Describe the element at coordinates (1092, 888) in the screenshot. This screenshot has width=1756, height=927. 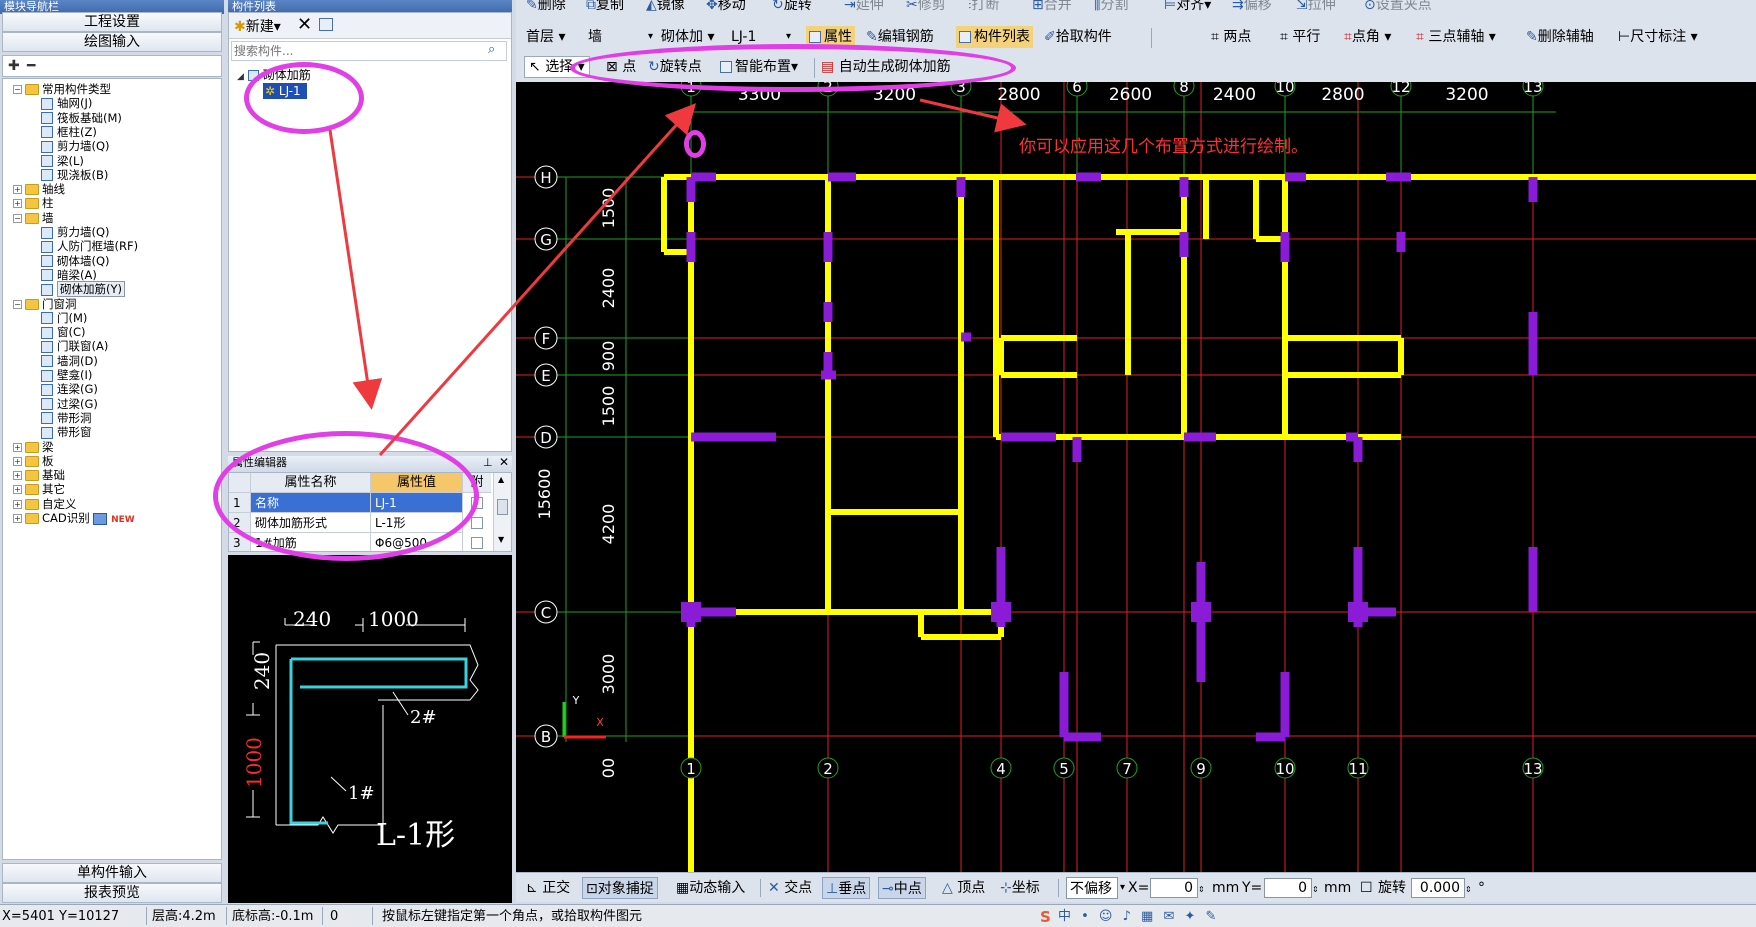
I see `offset-mode-select: 不偏移` at that location.